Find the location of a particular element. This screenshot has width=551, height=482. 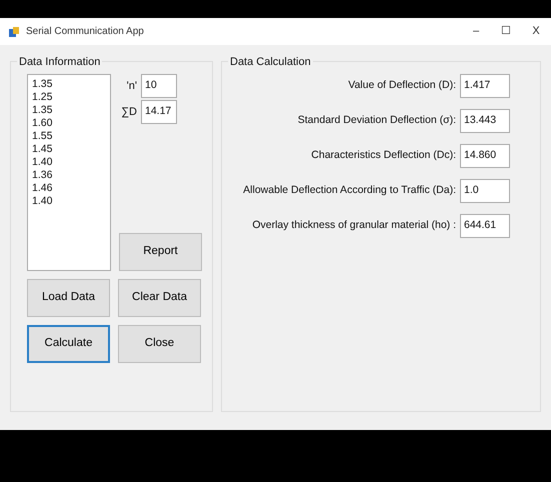

text-field: 14.17 is located at coordinates (159, 112).